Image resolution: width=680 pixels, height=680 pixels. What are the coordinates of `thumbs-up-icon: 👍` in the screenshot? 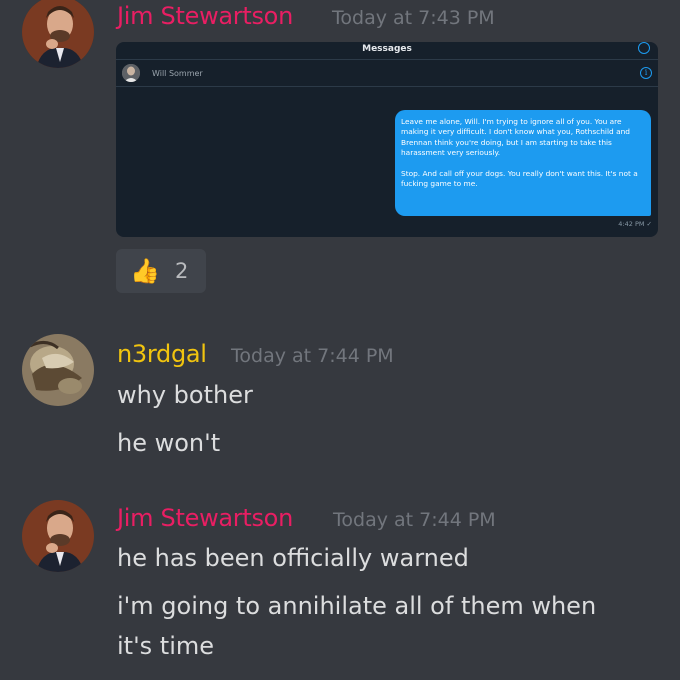 It's located at (145, 271).